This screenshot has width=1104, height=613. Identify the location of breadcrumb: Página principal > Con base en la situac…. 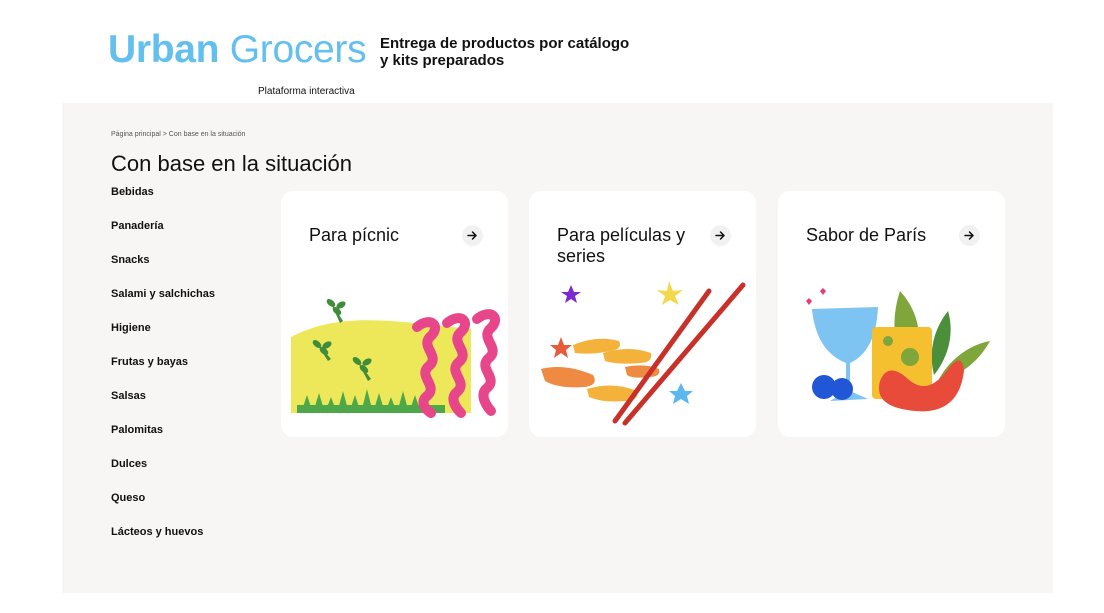
(178, 134).